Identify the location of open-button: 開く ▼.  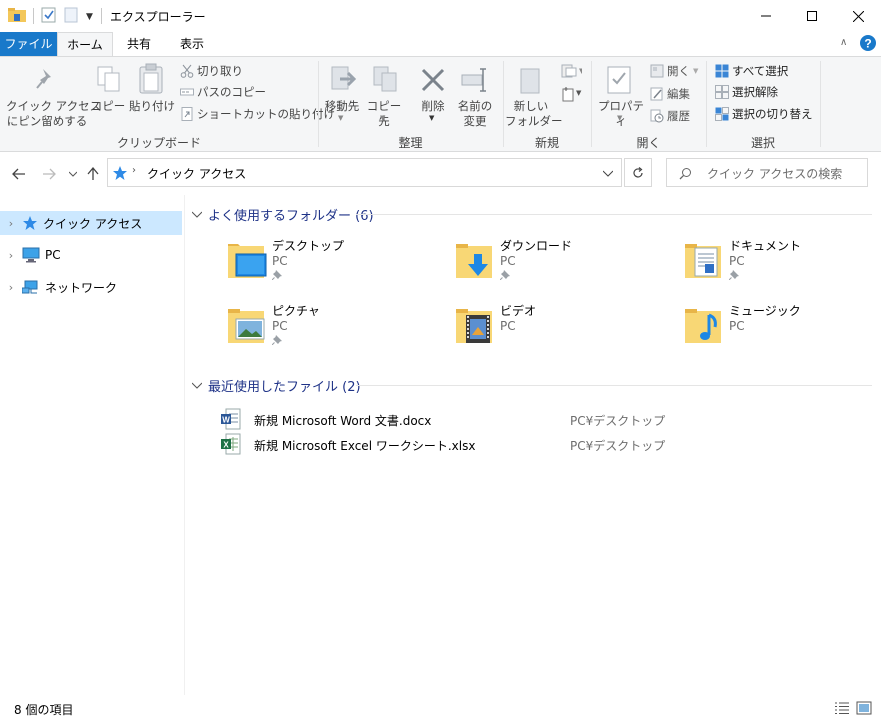
(674, 71).